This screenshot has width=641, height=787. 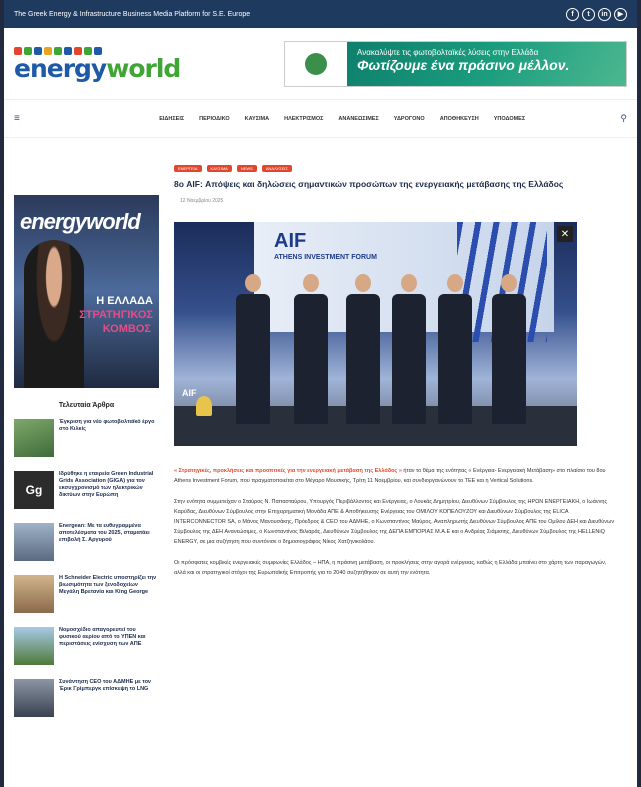 What do you see at coordinates (463, 64) in the screenshot?
I see `ad-line-2: Φωτίζουμε ένα πράσινο μέλλον.` at bounding box center [463, 64].